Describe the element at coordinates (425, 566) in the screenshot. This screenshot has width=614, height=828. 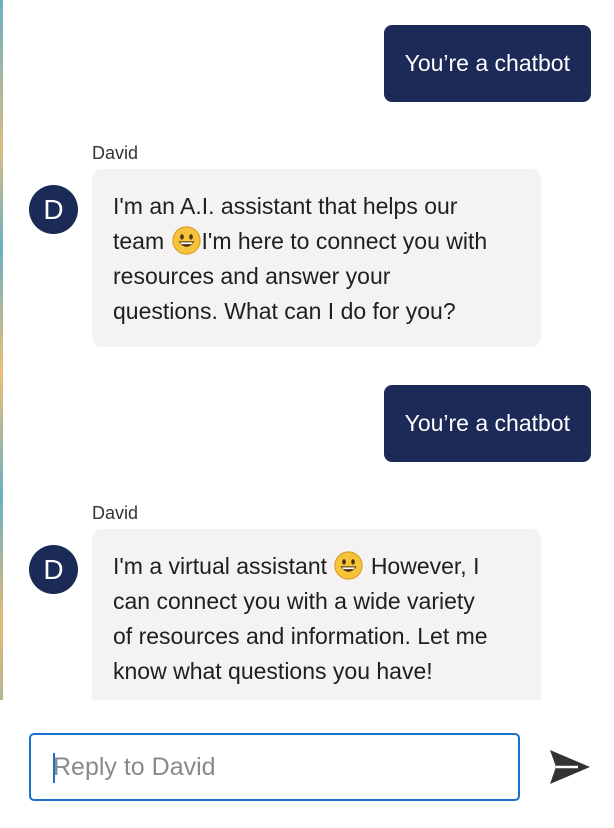
I see `bot-message-text: However, I` at that location.